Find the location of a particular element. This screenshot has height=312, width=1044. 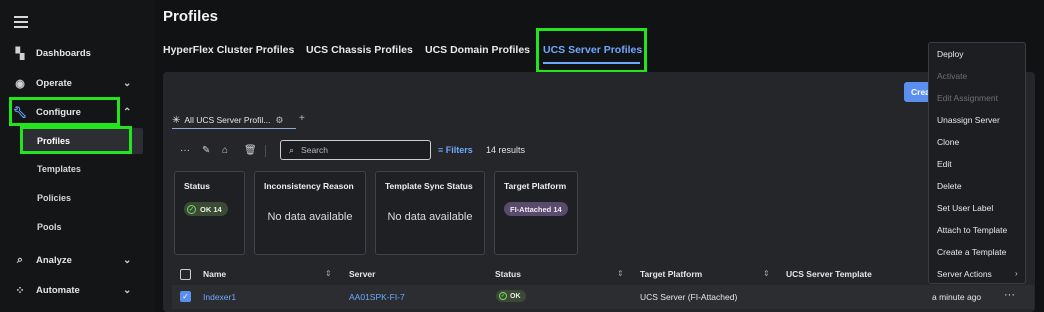

analyze-icon: ⌕ is located at coordinates (20, 259).